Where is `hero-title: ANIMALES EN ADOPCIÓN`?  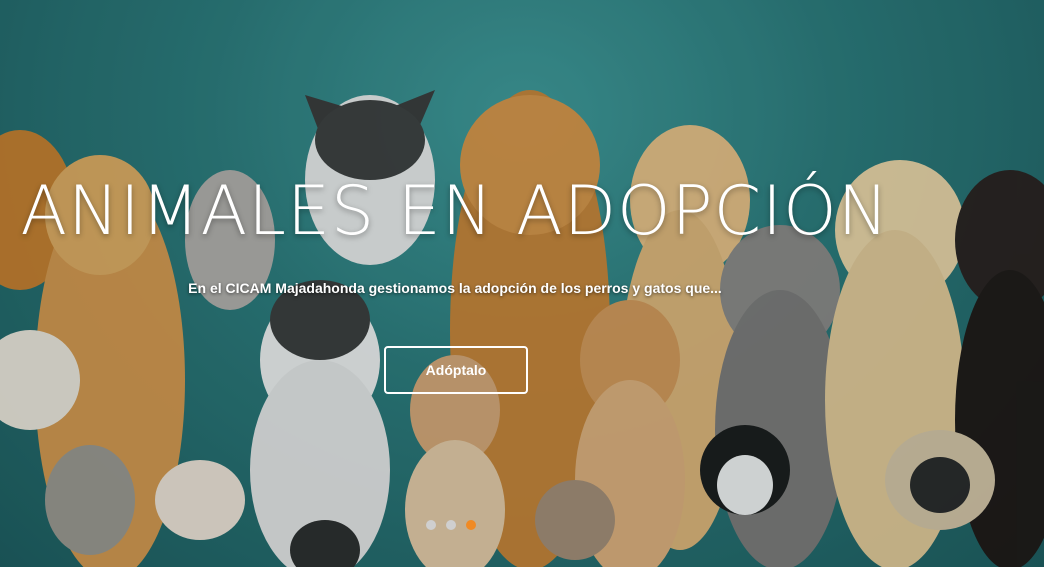 hero-title: ANIMALES EN ADOPCIÓN is located at coordinates (455, 211).